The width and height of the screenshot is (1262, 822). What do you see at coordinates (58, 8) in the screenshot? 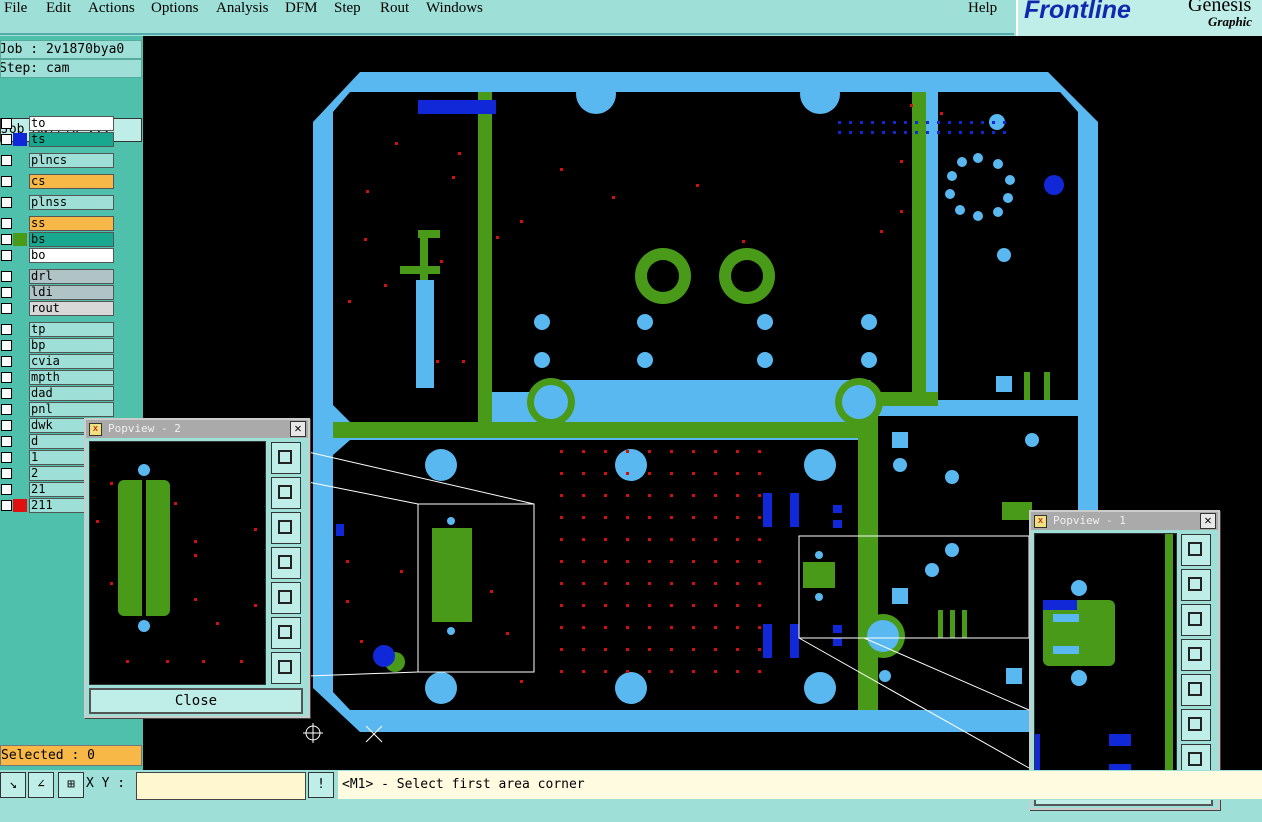
I see `menu-edit: Edit` at bounding box center [58, 8].